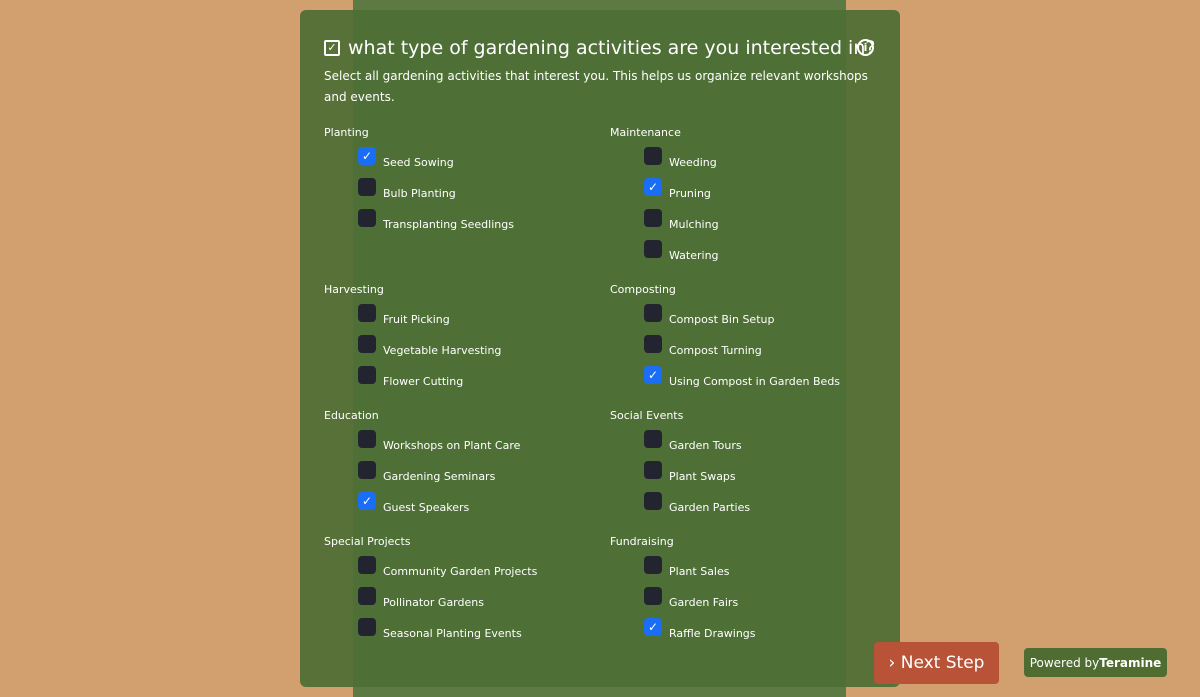  Describe the element at coordinates (467, 317) in the screenshot. I see `checkbox-option: Fruit Picking` at that location.